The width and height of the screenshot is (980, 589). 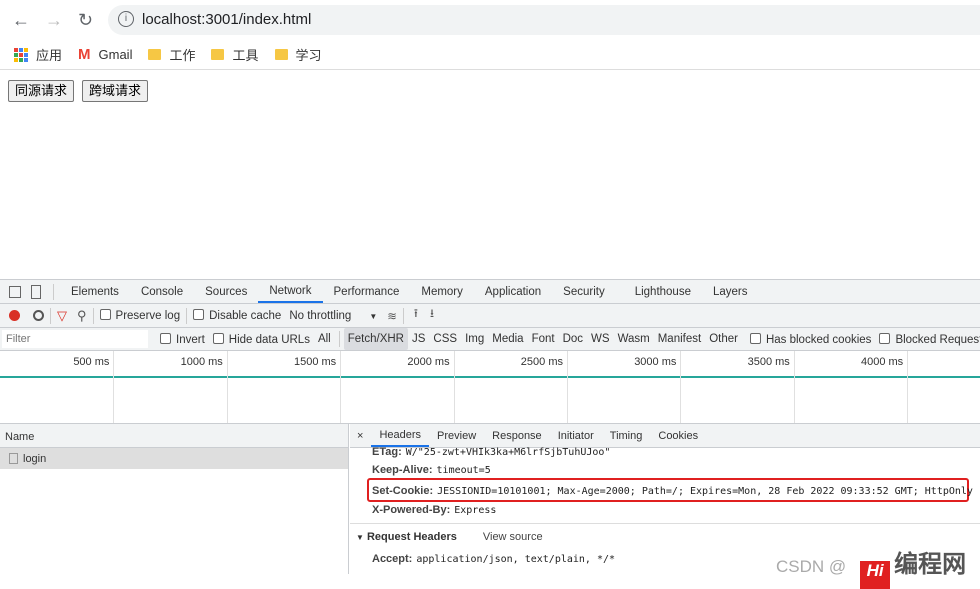 I want to click on header-key: Accept:, so click(x=392, y=559).